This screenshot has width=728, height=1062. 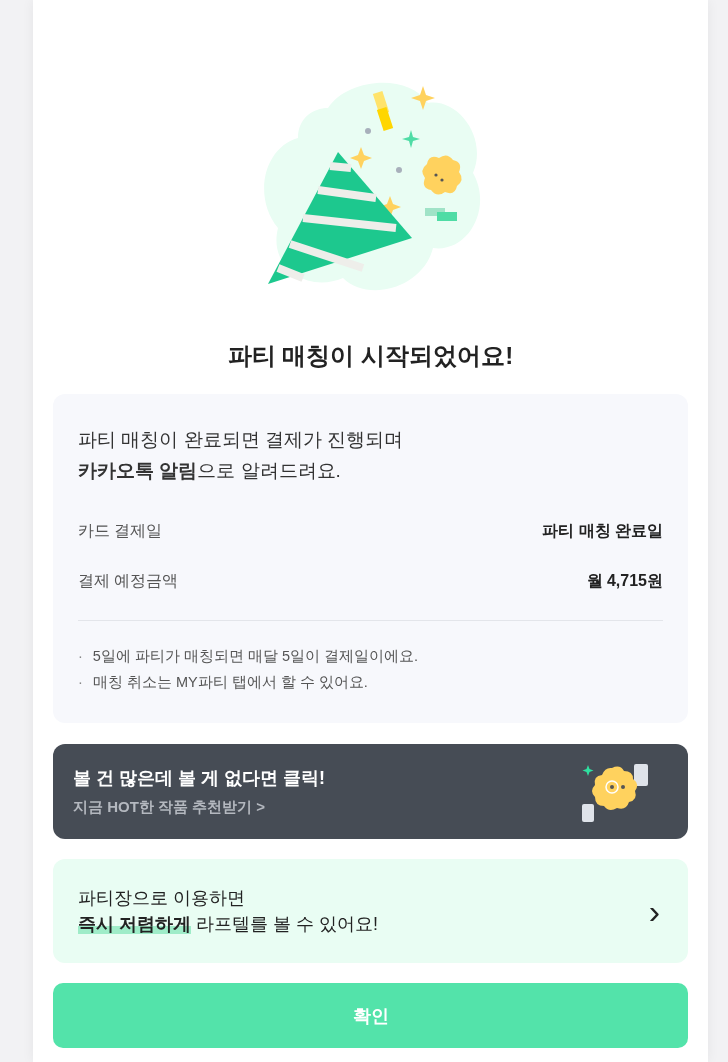 What do you see at coordinates (230, 682) in the screenshot?
I see `note-text: 매칭 취소는 MY파티 탭에서 할 수 있어요.` at bounding box center [230, 682].